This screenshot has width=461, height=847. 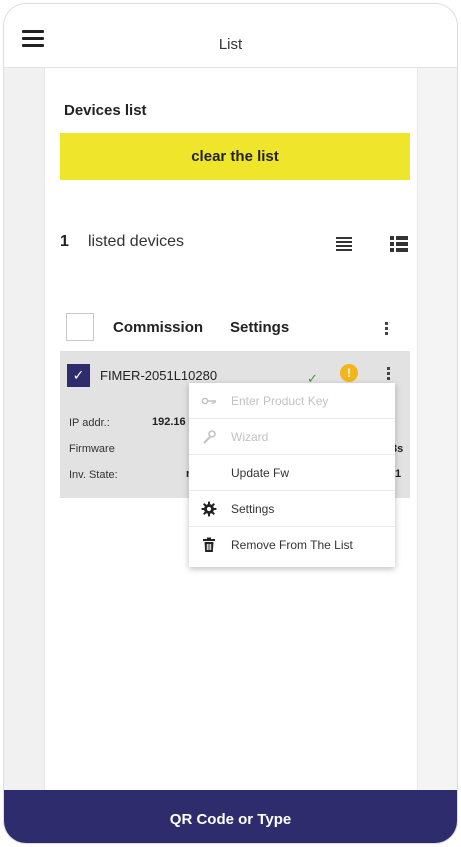 What do you see at coordinates (259, 327) in the screenshot?
I see `settings-column-header: Settings` at bounding box center [259, 327].